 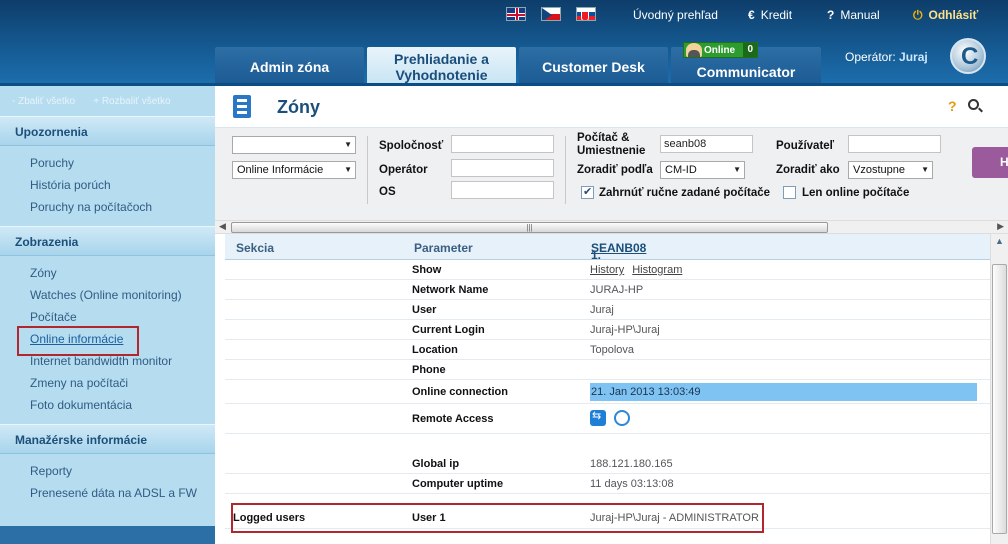 I want to click on table-row: User Juraj, so click(x=607, y=310).